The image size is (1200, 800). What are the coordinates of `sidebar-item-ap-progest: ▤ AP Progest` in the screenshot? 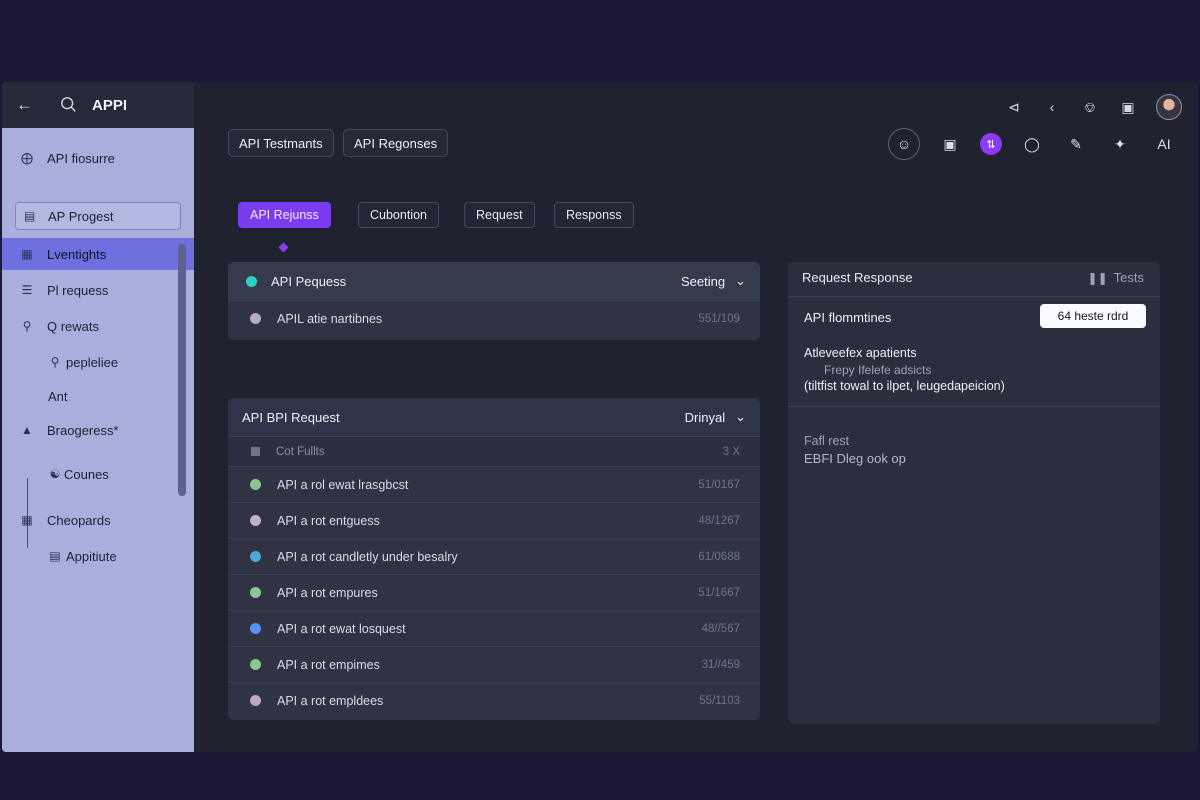 It's located at (98, 216).